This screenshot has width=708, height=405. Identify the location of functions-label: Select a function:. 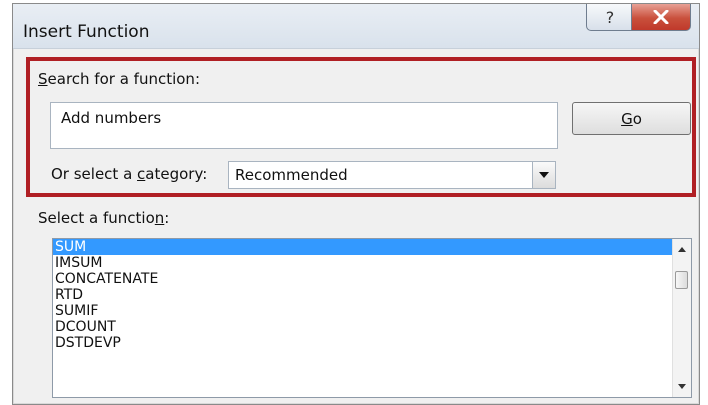
(103, 218).